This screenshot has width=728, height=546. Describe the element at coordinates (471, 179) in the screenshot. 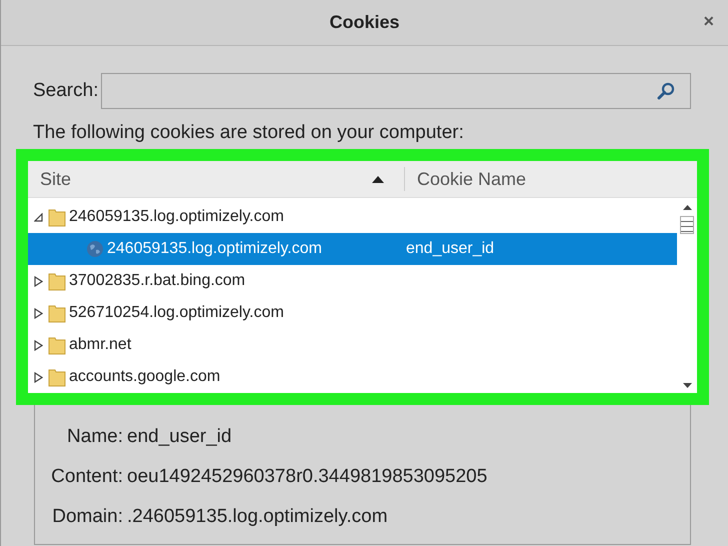

I see `column-label: Cookie Name` at that location.